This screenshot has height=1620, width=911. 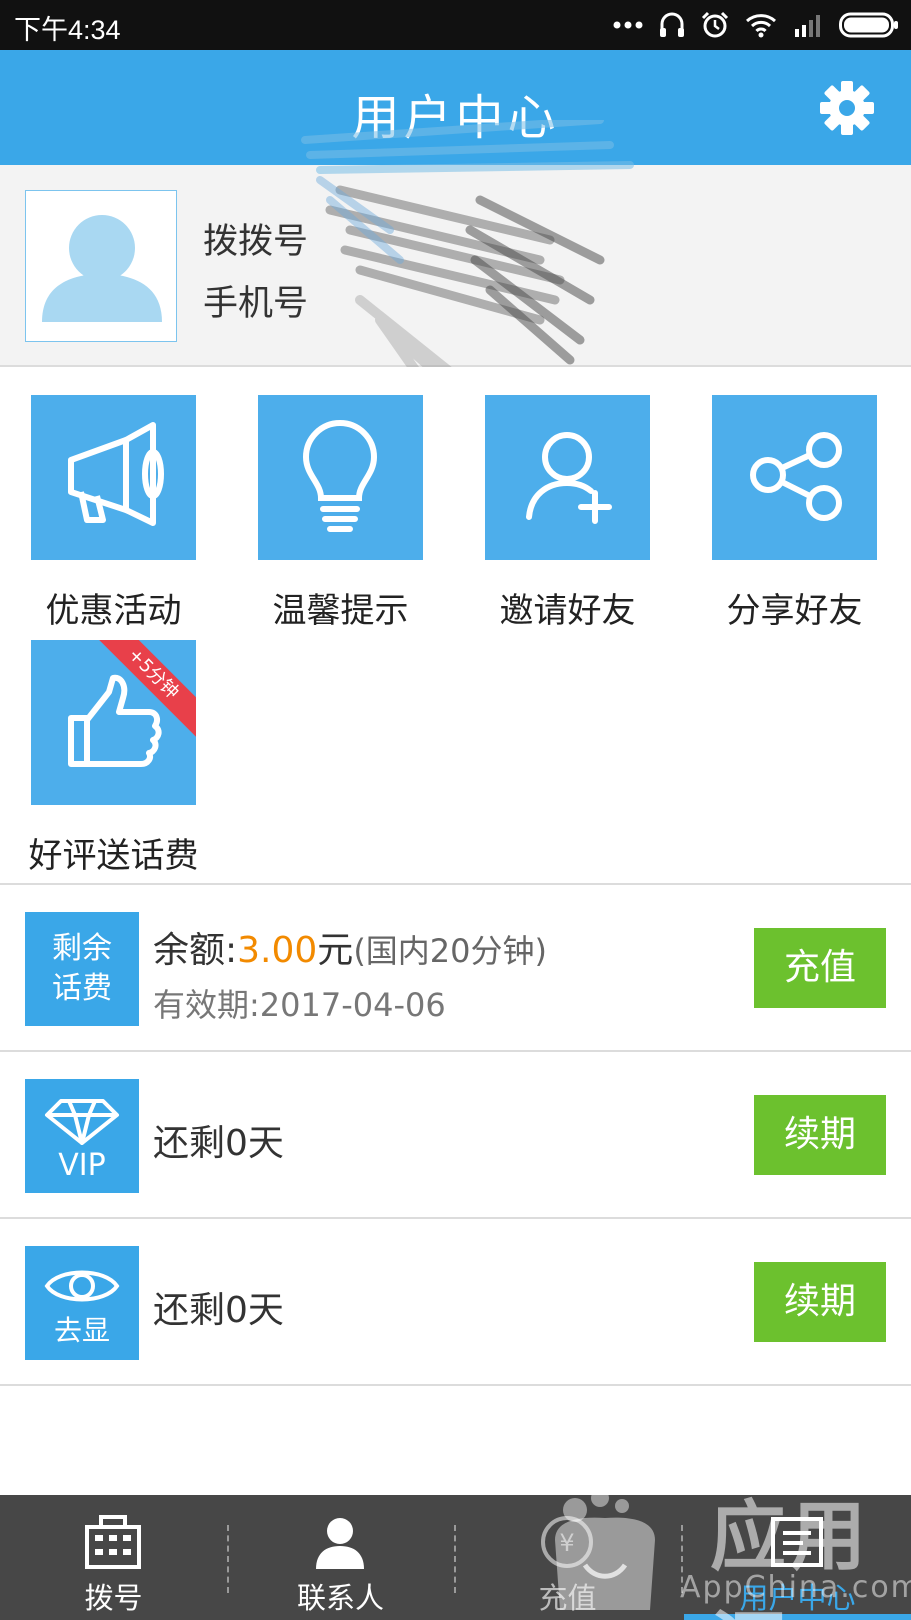 I want to click on wifi-icon, so click(x=761, y=26).